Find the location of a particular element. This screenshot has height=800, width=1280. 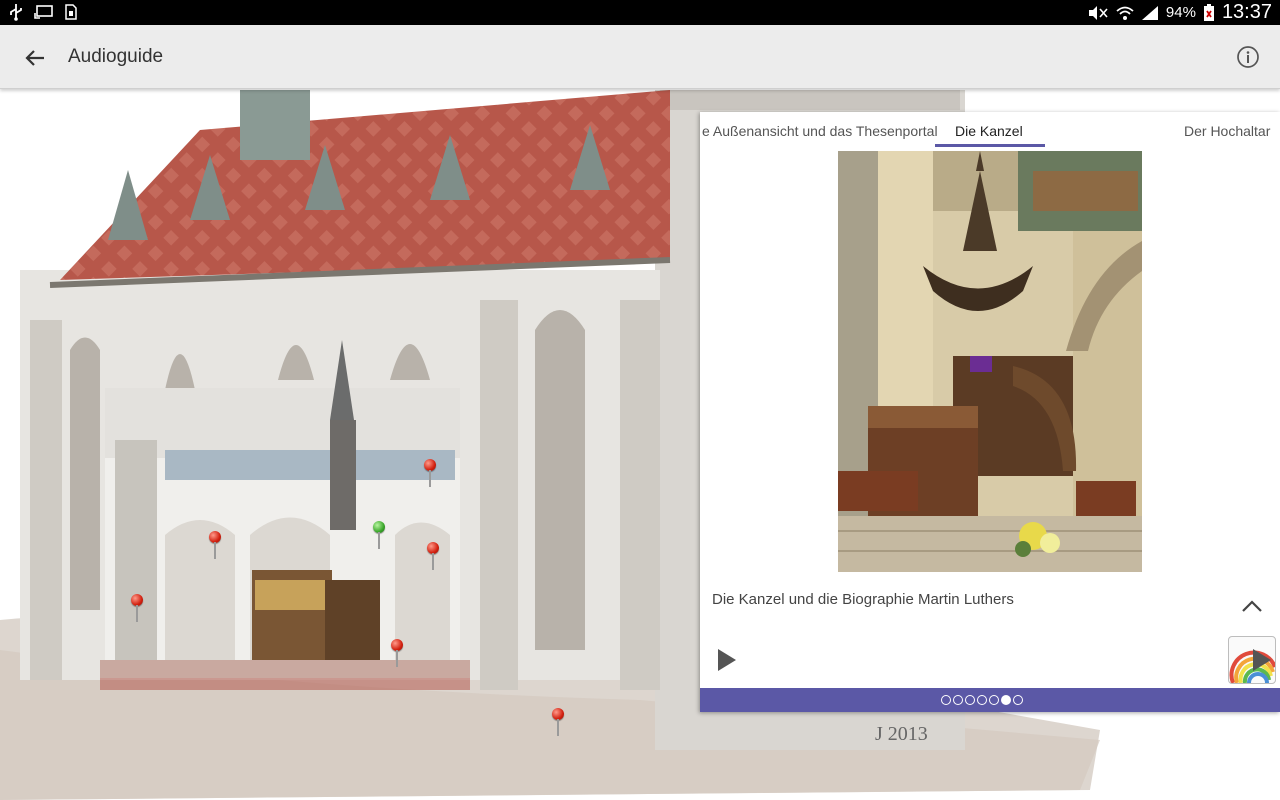

app-promo-button is located at coordinates (1252, 660).